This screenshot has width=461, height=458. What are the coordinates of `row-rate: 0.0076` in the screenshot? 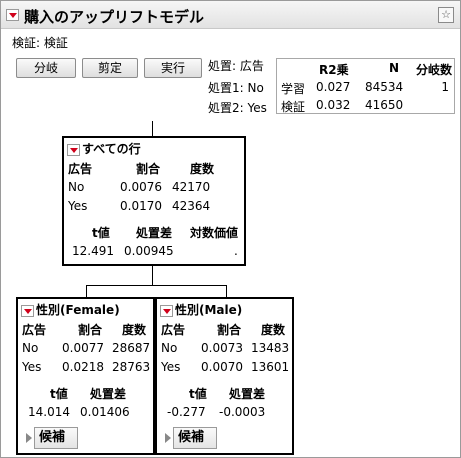 It's located at (141, 187).